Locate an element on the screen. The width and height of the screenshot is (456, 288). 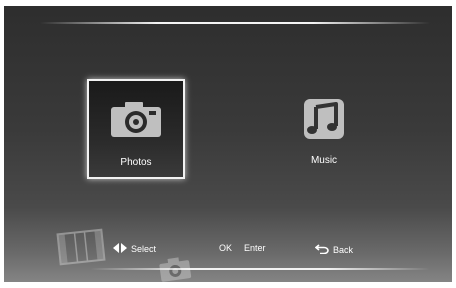
menu-item-photos: Photos is located at coordinates (136, 129).